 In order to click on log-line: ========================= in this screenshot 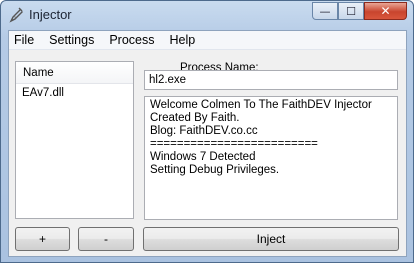, I will do `click(234, 144)`.